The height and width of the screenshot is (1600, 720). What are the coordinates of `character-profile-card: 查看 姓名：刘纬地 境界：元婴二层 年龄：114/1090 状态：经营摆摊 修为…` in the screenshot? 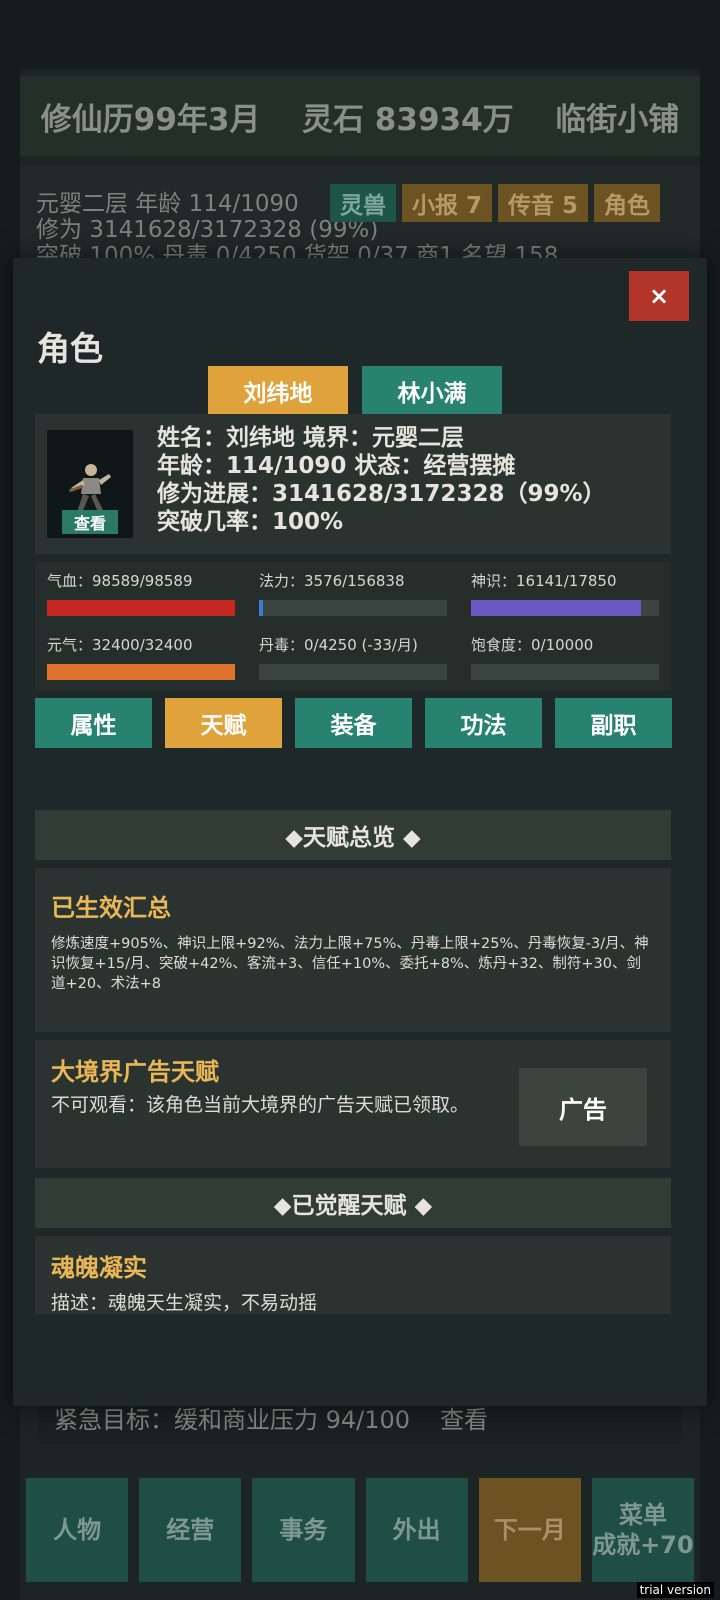 It's located at (353, 484).